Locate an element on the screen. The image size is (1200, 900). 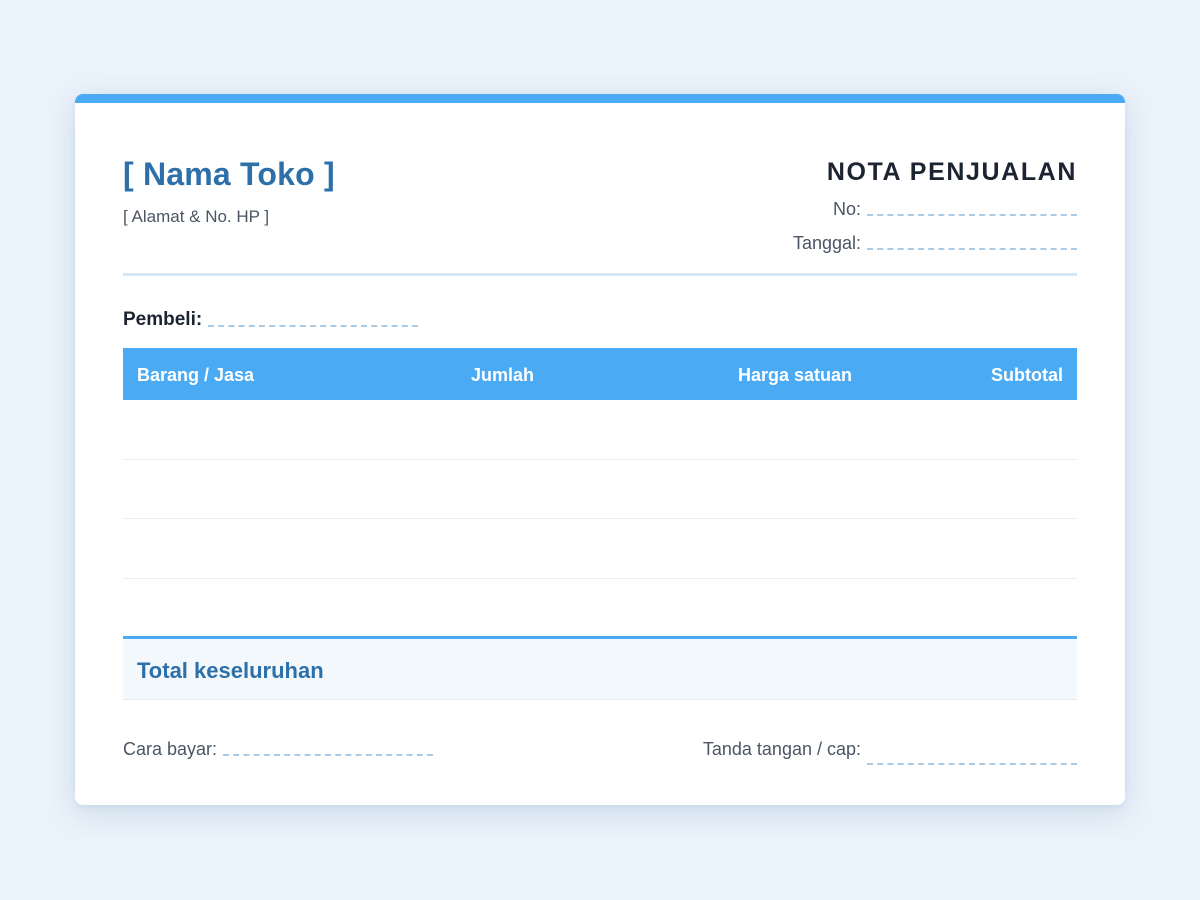
buyer-row: Pembeli: is located at coordinates (271, 320).